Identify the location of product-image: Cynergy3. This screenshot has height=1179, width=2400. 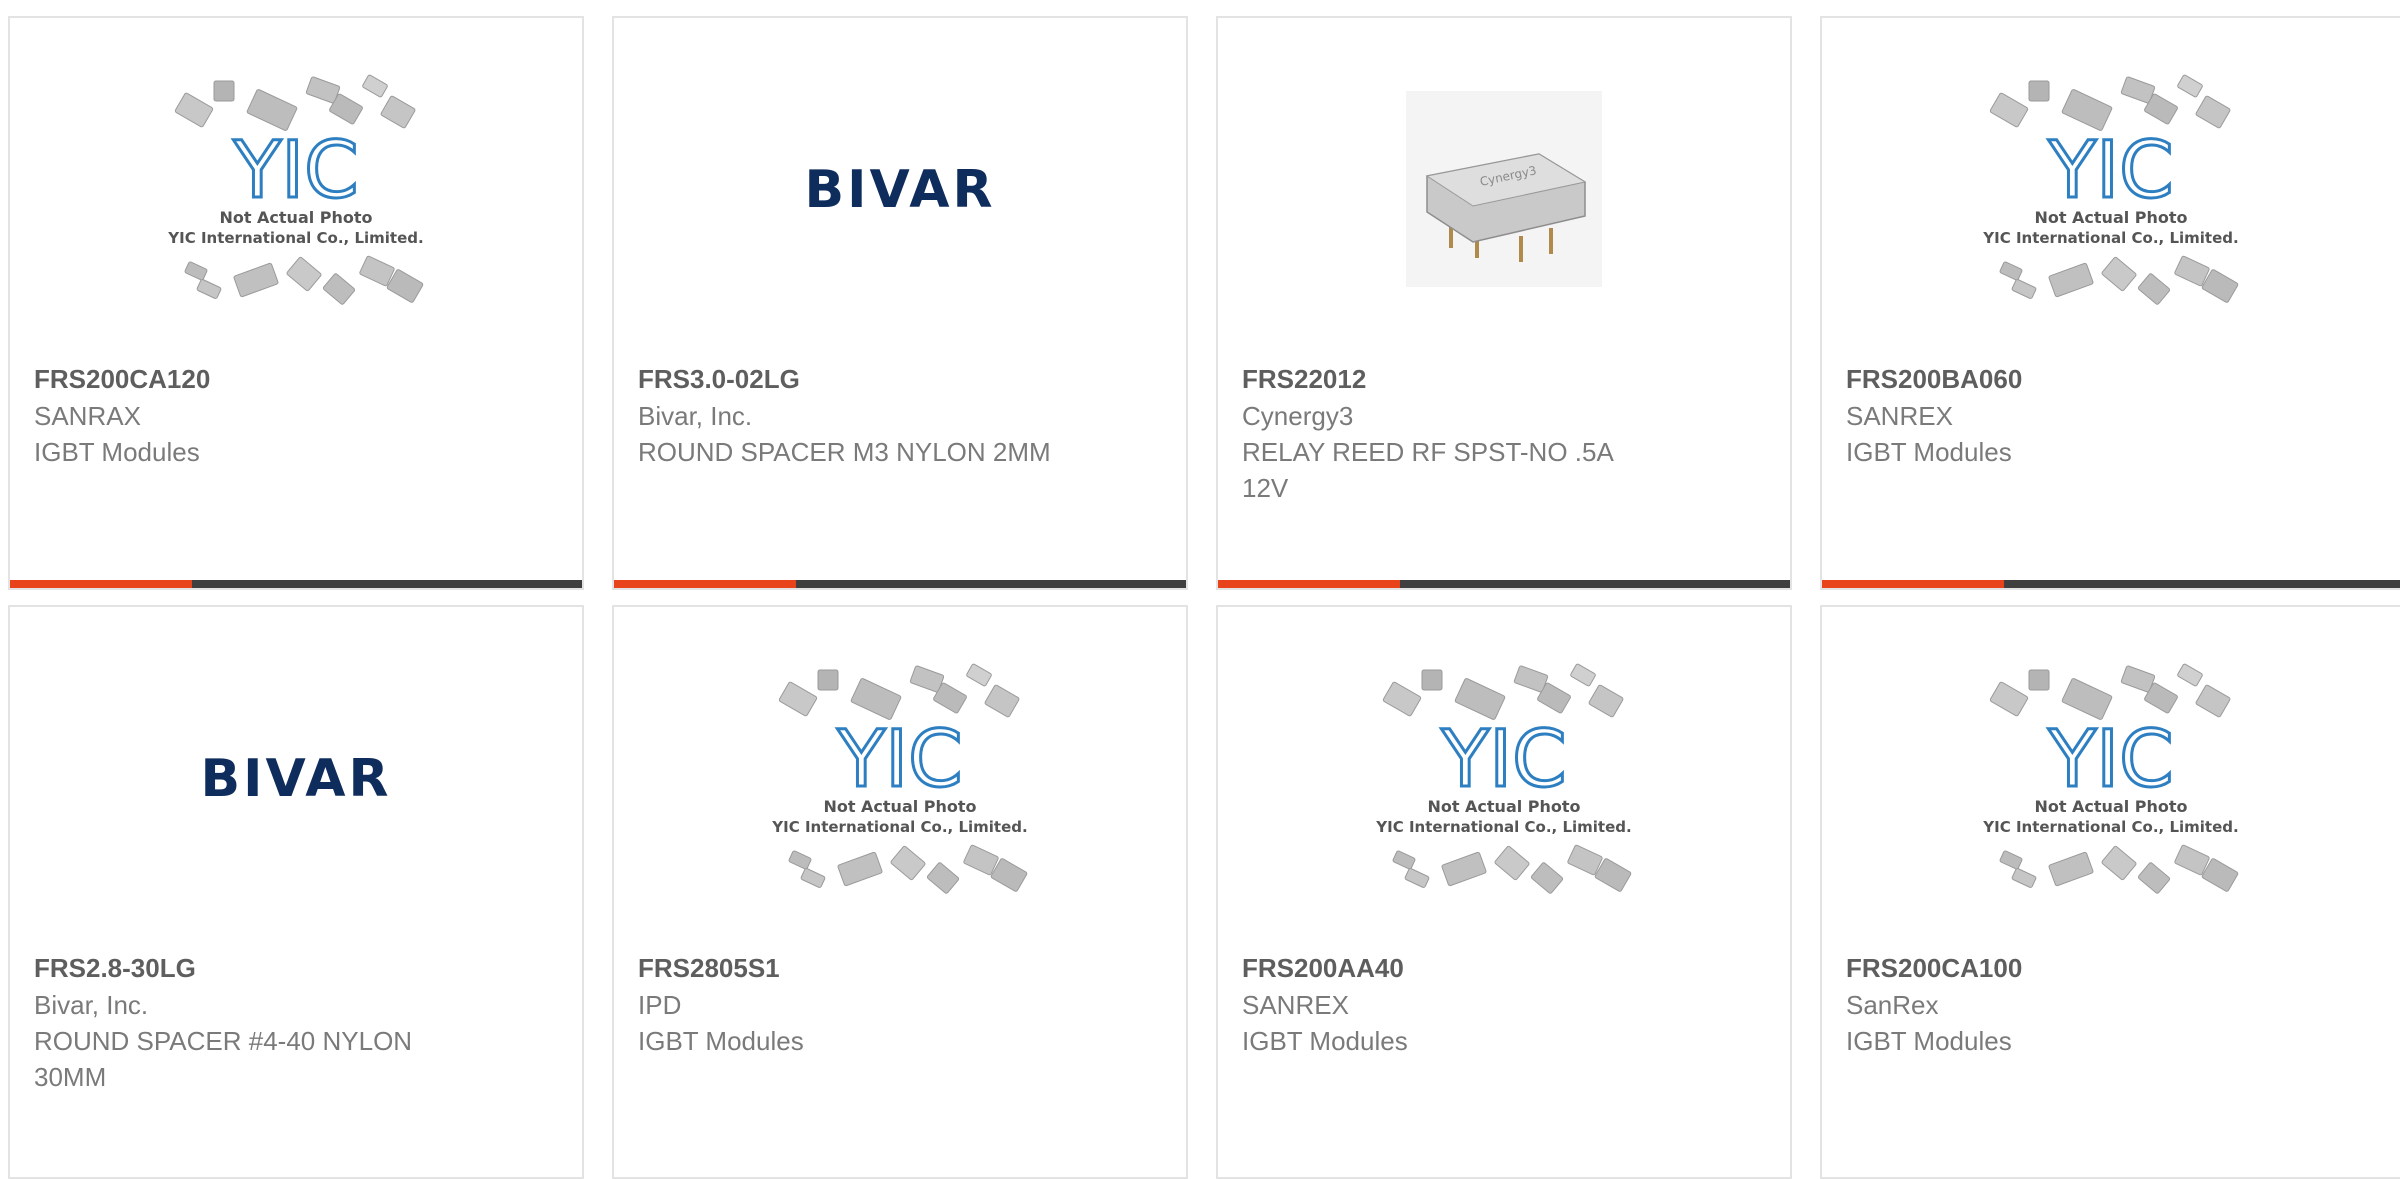
(1504, 189).